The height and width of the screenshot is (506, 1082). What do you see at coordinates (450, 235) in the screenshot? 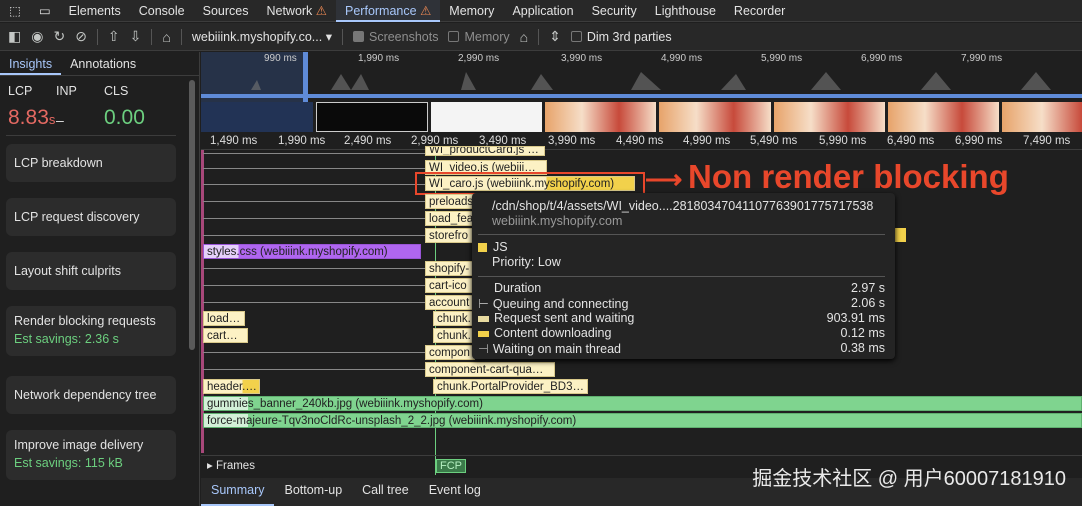
I see `network-request-bar: storefro` at bounding box center [450, 235].